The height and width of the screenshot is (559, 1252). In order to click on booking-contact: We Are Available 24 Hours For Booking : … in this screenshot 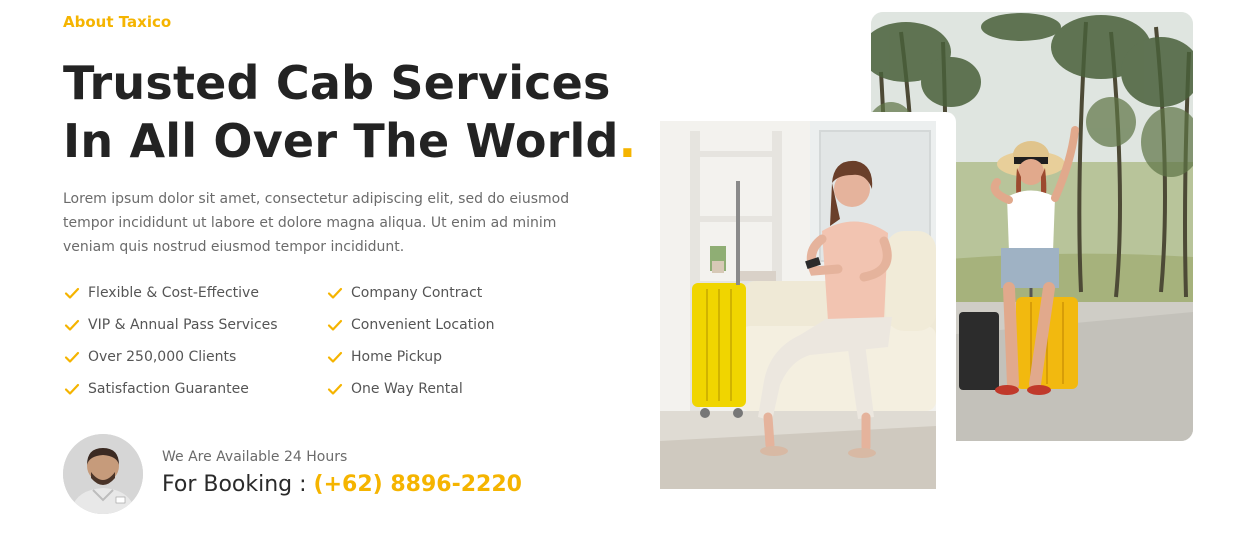, I will do `click(292, 474)`.